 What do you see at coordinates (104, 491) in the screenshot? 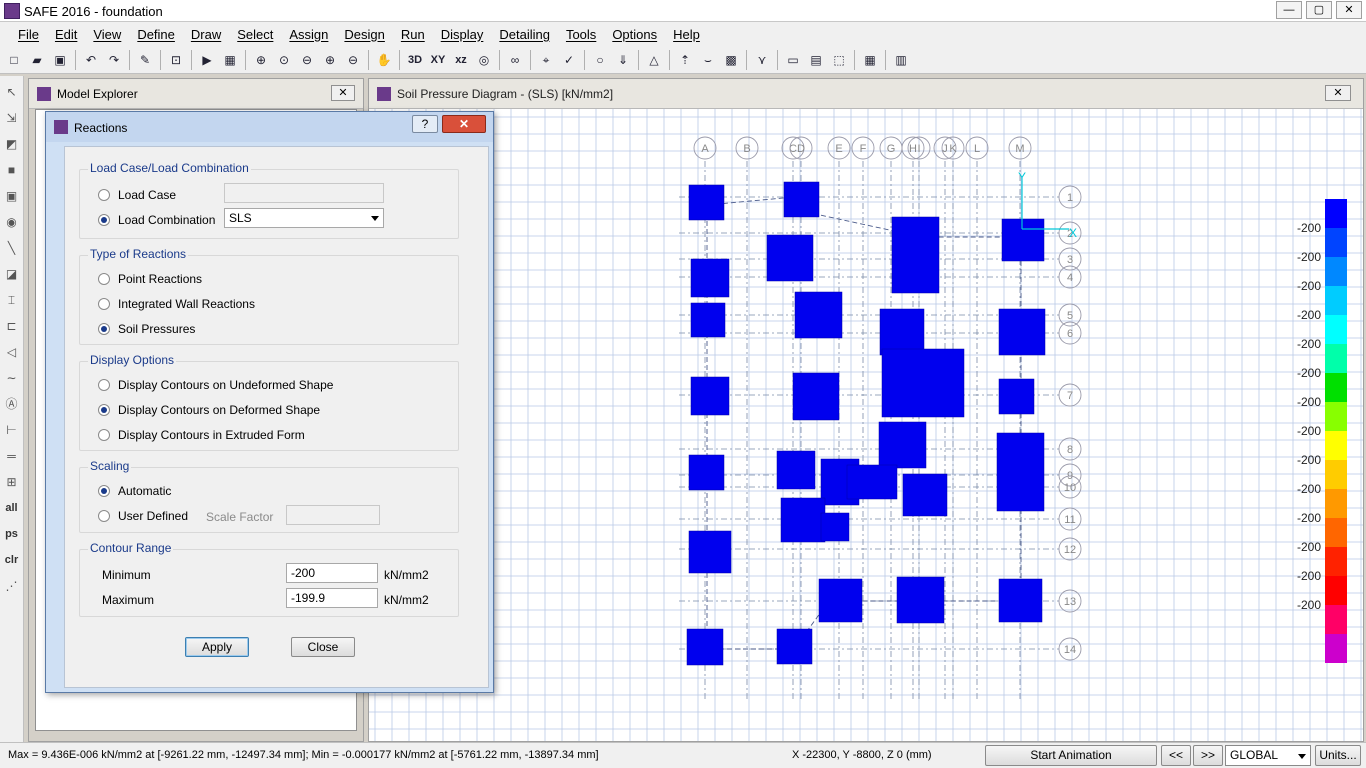
I see `automatic-radio` at bounding box center [104, 491].